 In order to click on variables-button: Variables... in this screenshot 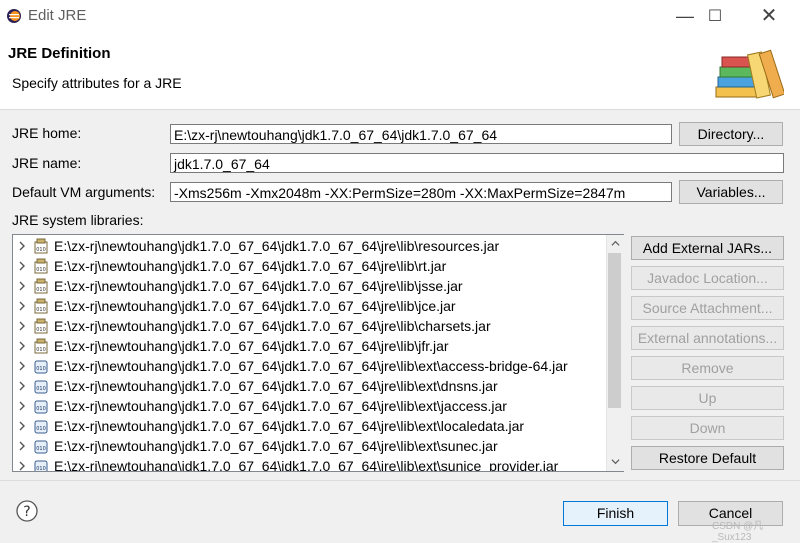, I will do `click(731, 192)`.